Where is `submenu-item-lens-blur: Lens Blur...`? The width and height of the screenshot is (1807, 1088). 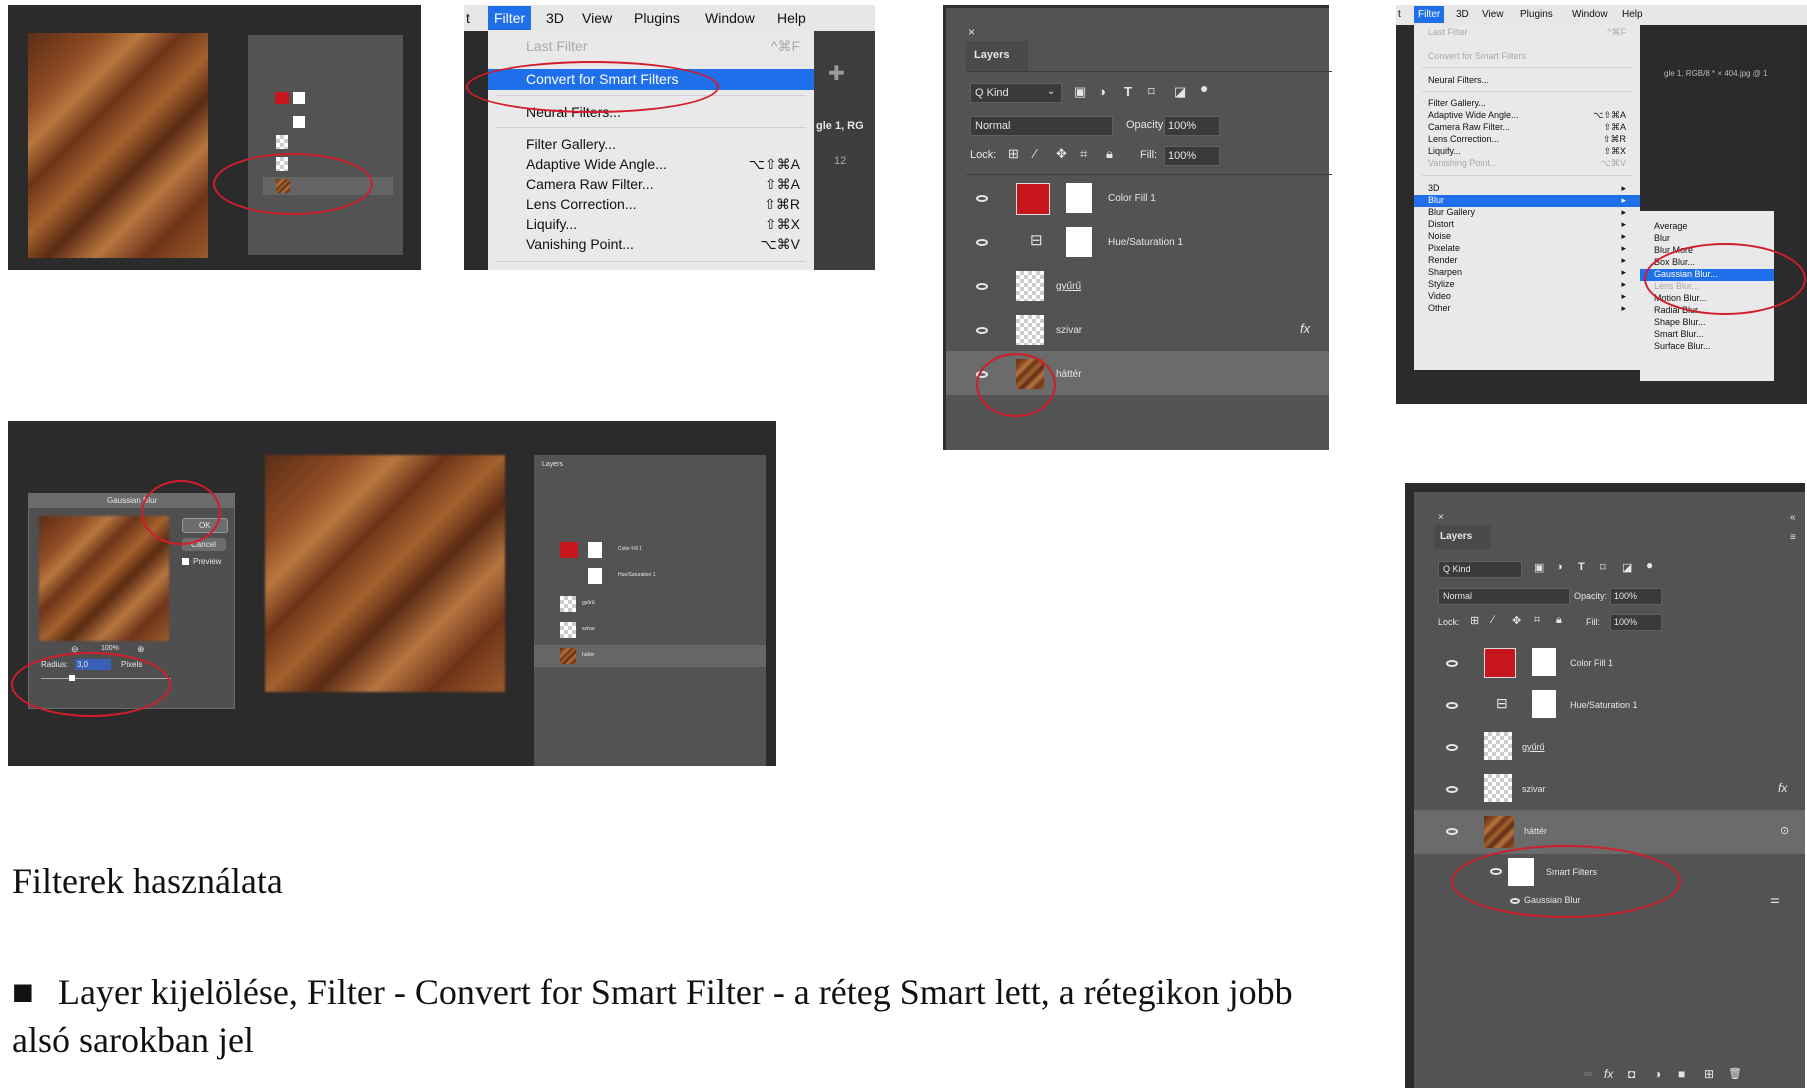
submenu-item-lens-blur: Lens Blur... is located at coordinates (1707, 286).